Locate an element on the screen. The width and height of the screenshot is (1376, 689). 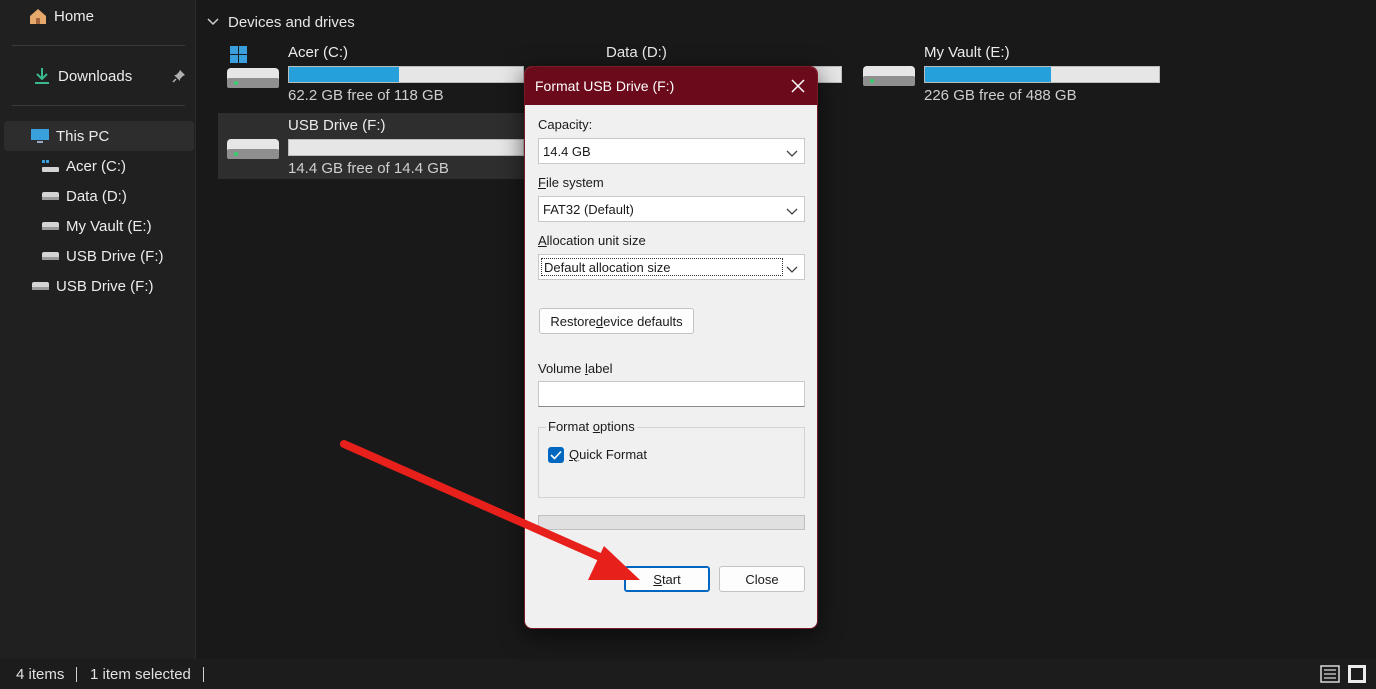
capacity-label: Capacity: is located at coordinates (565, 124).